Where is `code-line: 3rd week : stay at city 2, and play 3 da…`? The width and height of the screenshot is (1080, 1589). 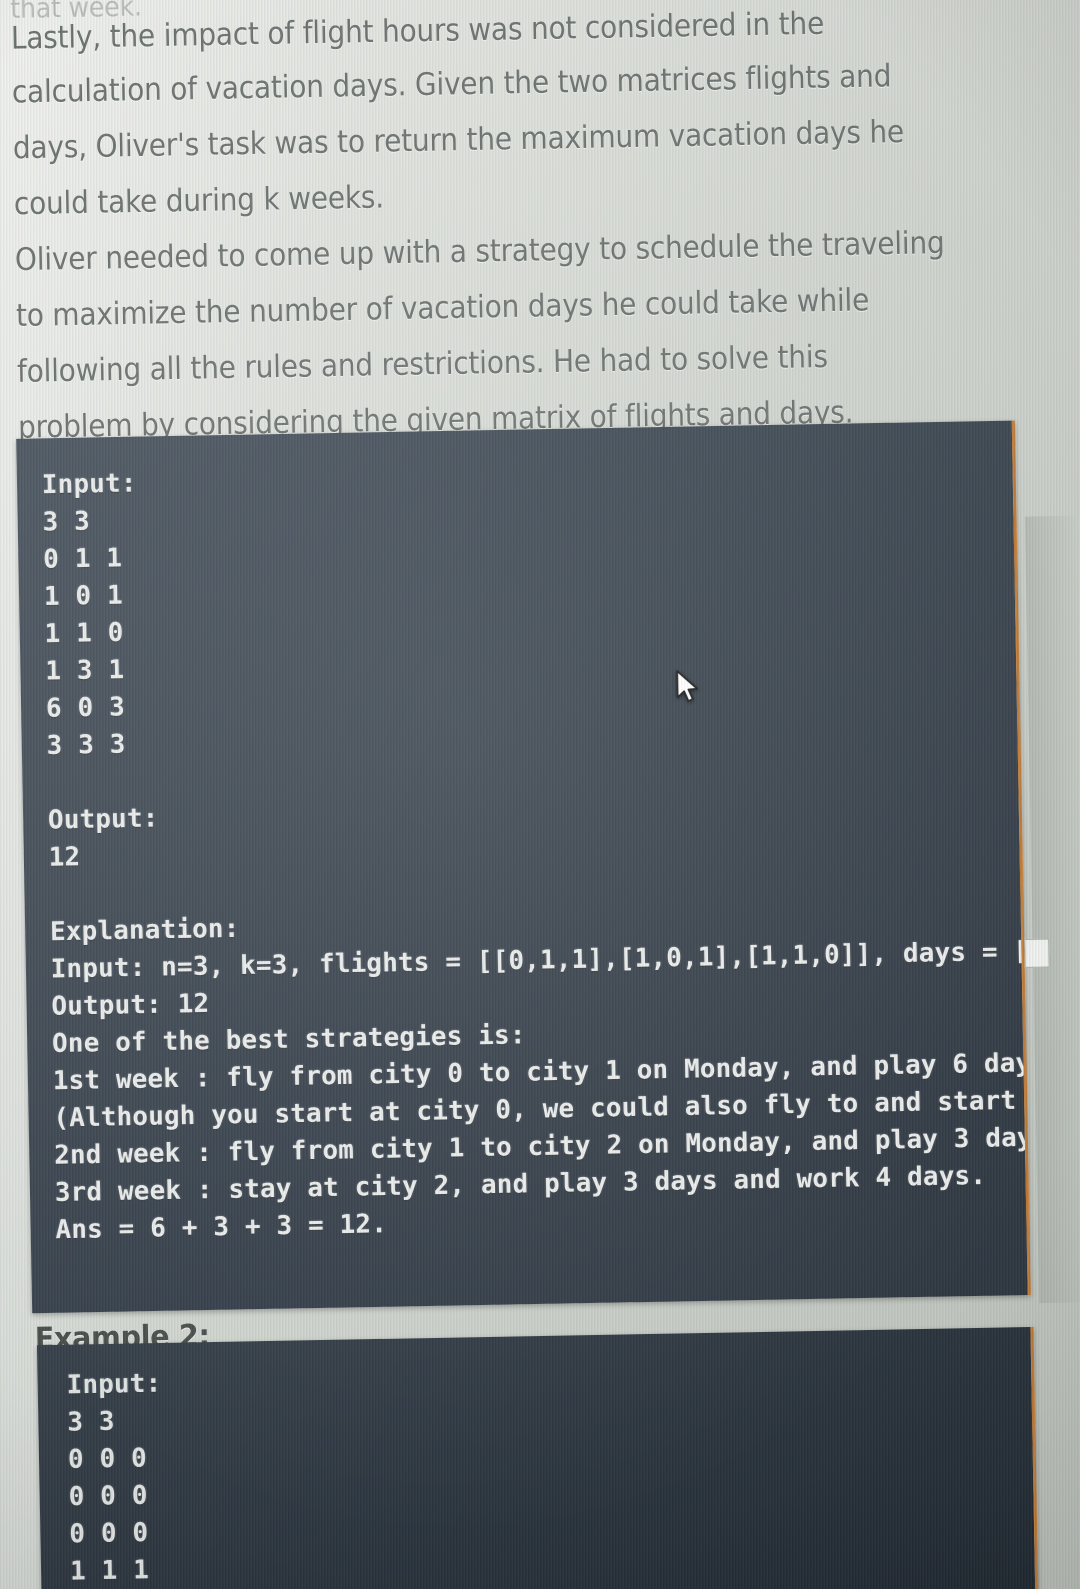 code-line: 3rd week : stay at city 2, and play 3 da… is located at coordinates (520, 1184).